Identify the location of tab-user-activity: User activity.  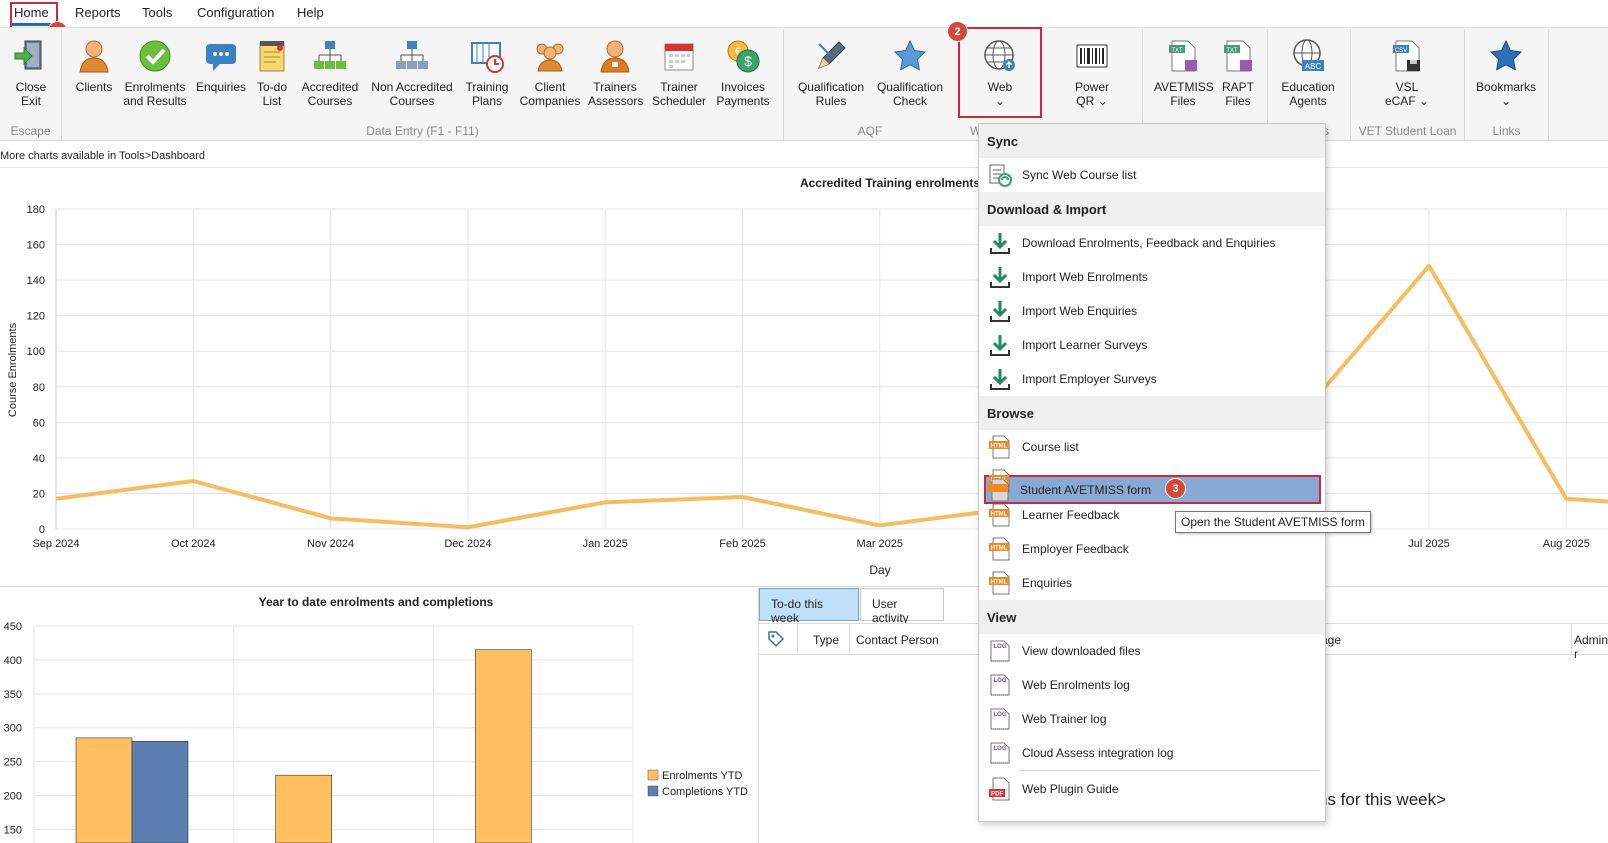
(902, 606).